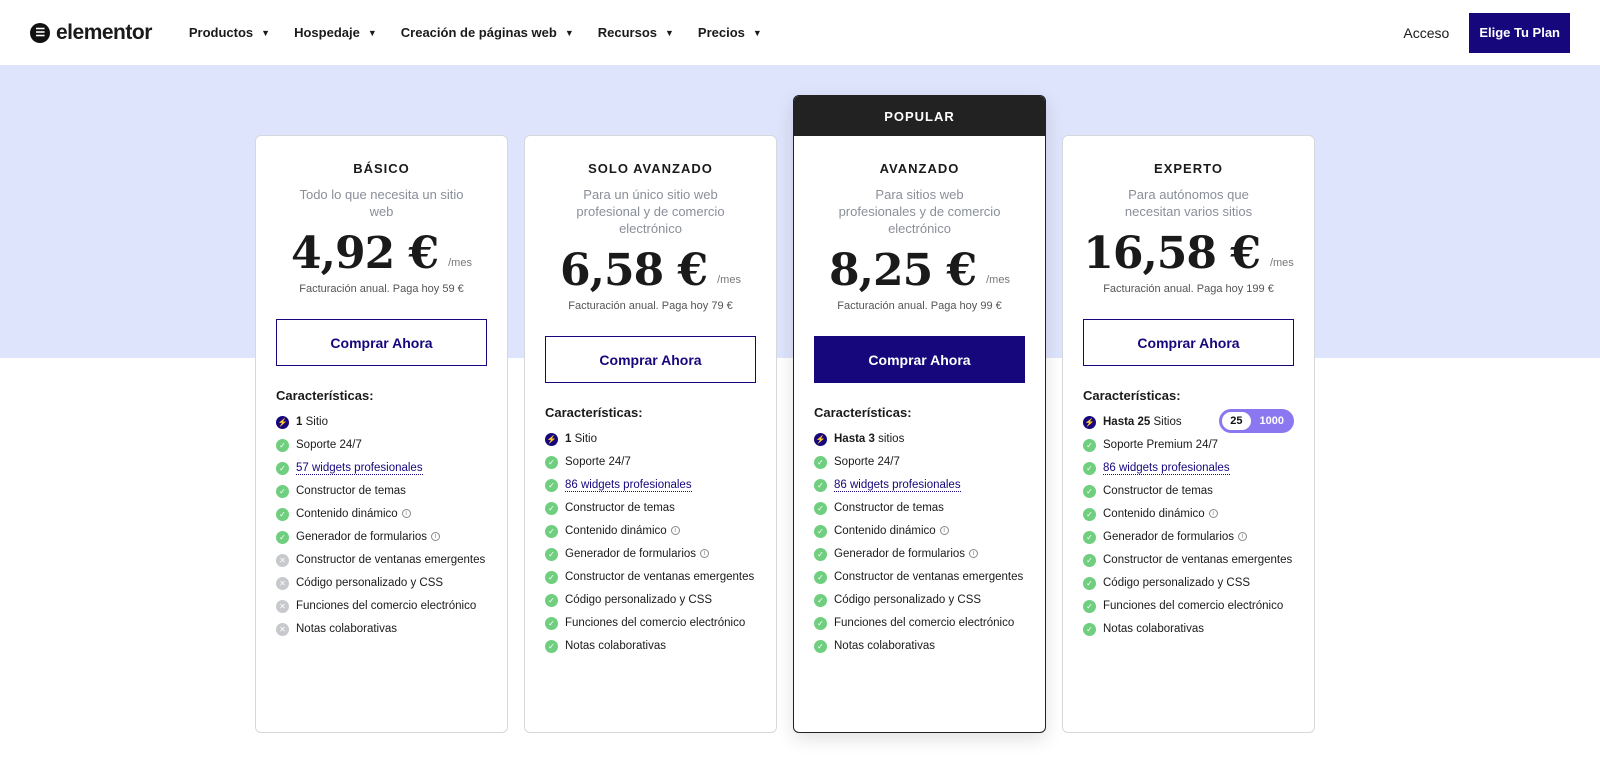 The height and width of the screenshot is (778, 1600). I want to click on features-title: Características:, so click(325, 395).